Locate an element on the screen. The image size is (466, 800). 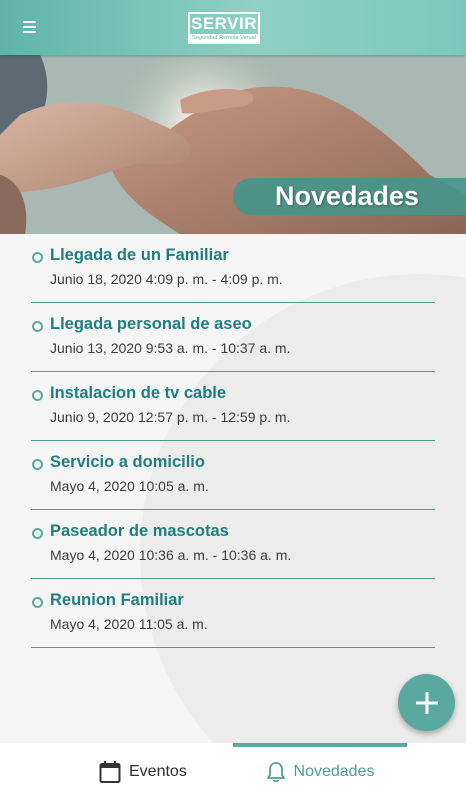
bell-icon is located at coordinates (275, 771).